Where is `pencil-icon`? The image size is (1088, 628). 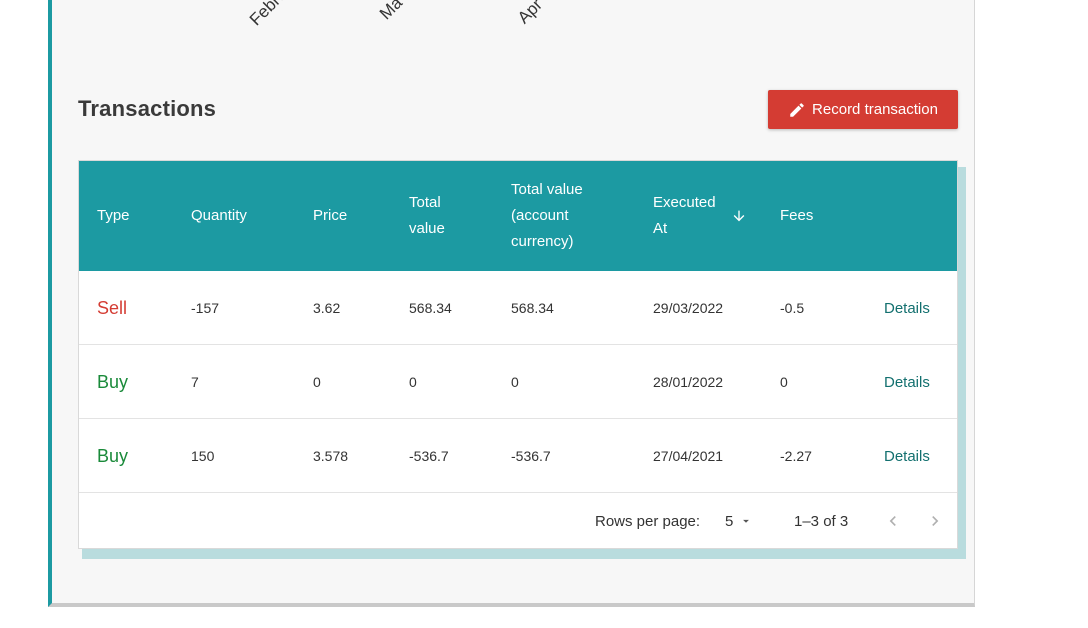
pencil-icon is located at coordinates (797, 109).